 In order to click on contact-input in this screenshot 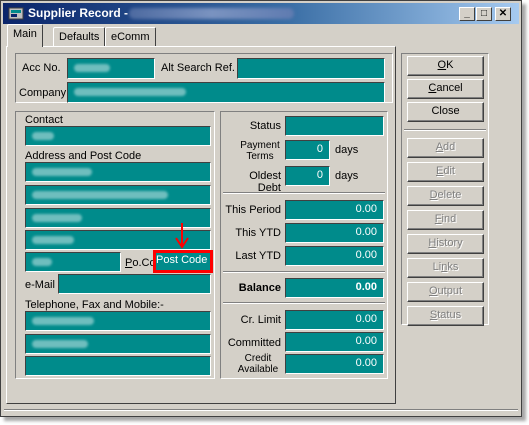, I will do `click(118, 136)`.